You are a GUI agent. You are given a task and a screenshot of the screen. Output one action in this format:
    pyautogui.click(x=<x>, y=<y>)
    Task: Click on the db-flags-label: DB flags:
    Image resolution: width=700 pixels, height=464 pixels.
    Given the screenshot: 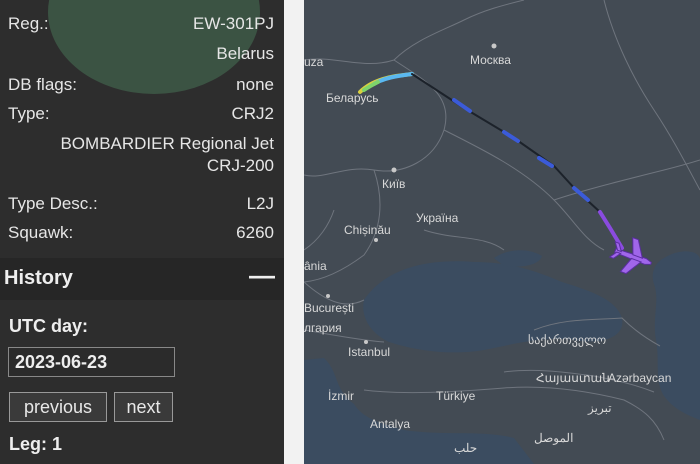 What is the action you would take?
    pyautogui.click(x=42, y=84)
    